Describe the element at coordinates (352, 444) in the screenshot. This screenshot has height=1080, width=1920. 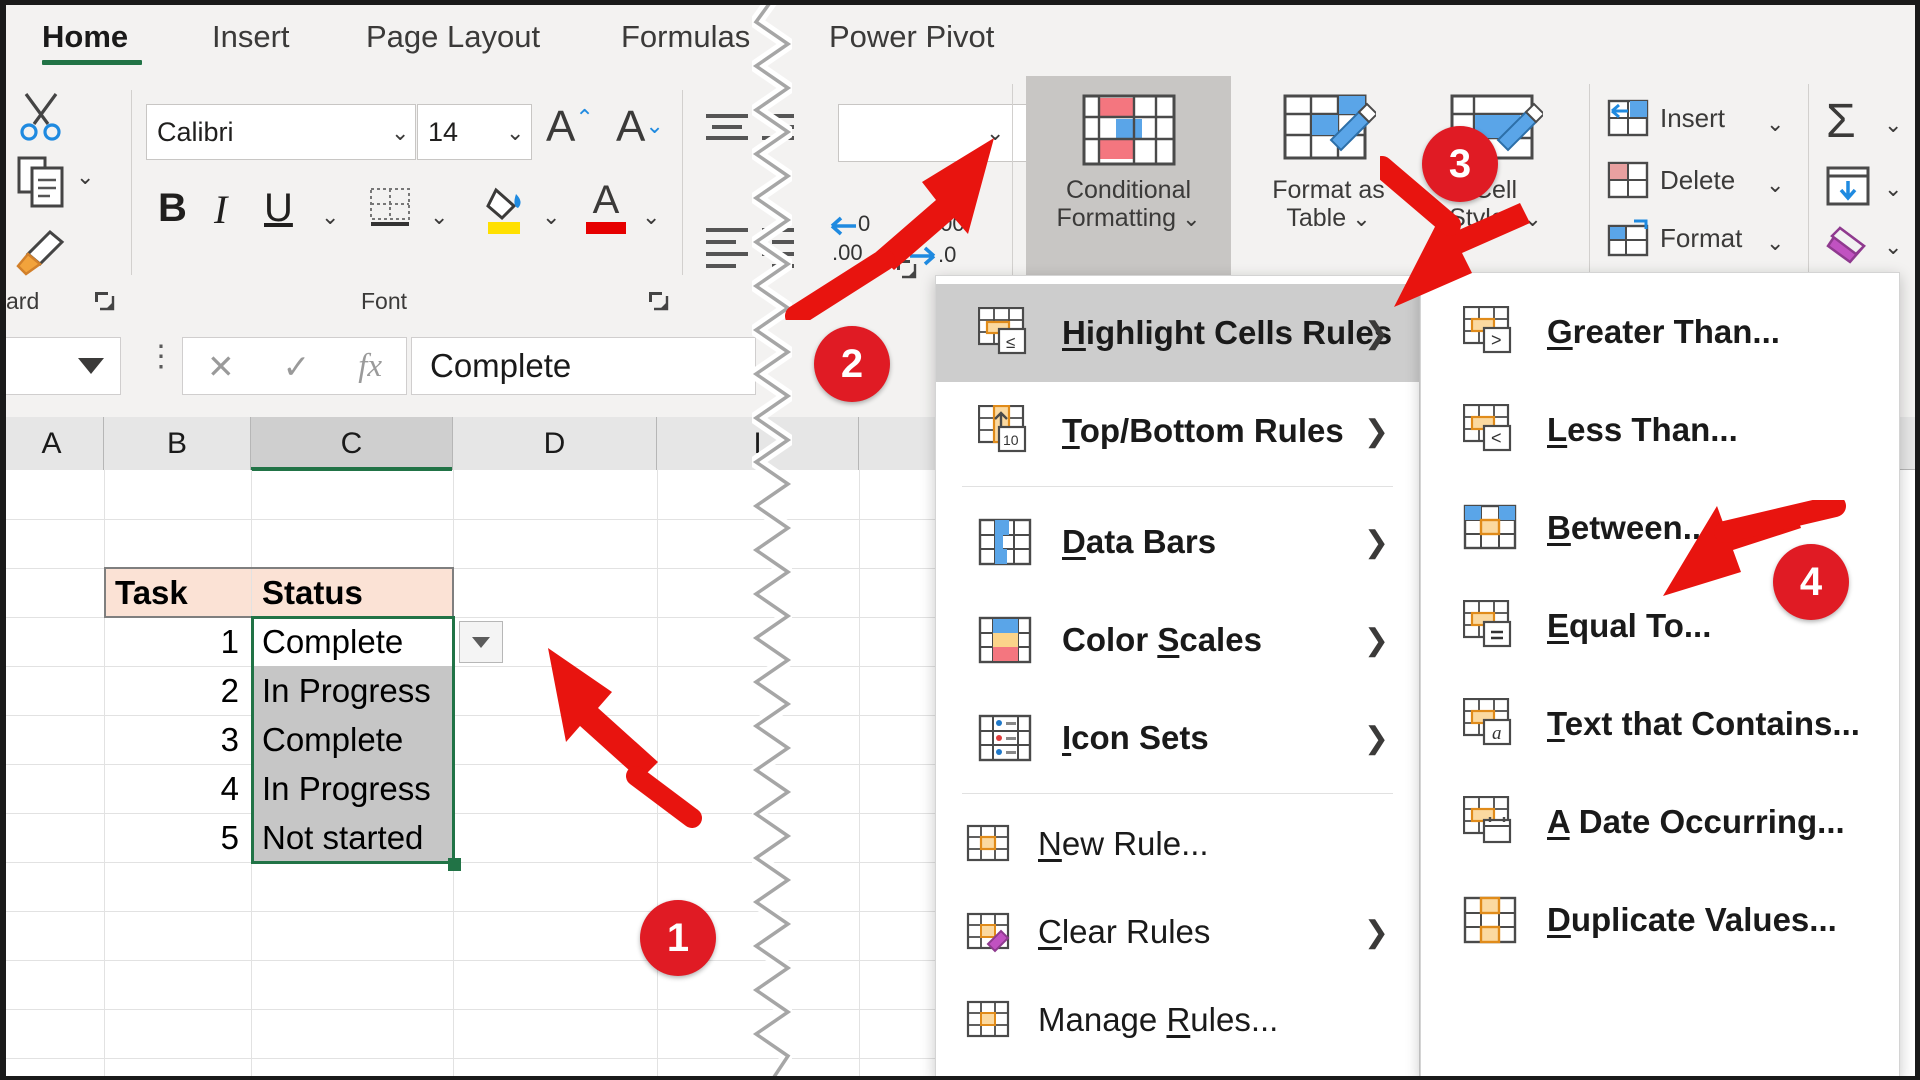
I see `column-header-c: C` at that location.